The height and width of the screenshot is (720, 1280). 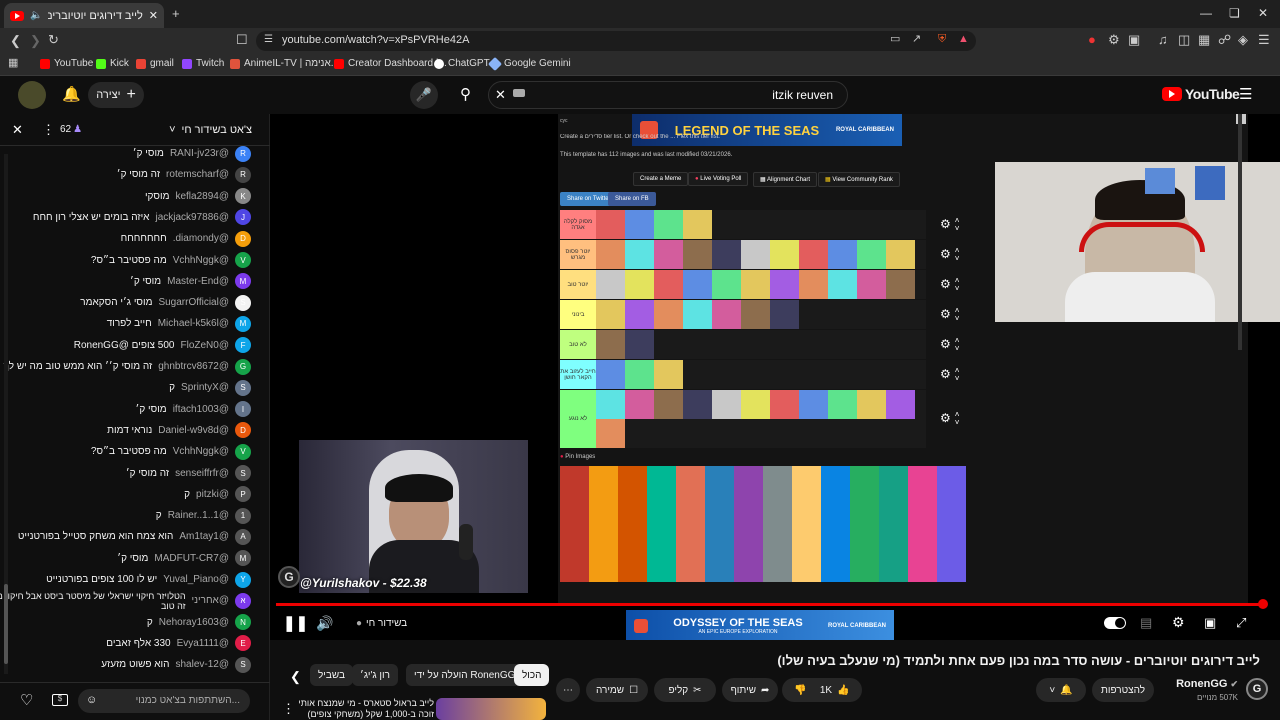 What do you see at coordinates (1210, 622) in the screenshot?
I see `miniplayer-icon: ▣` at bounding box center [1210, 622].